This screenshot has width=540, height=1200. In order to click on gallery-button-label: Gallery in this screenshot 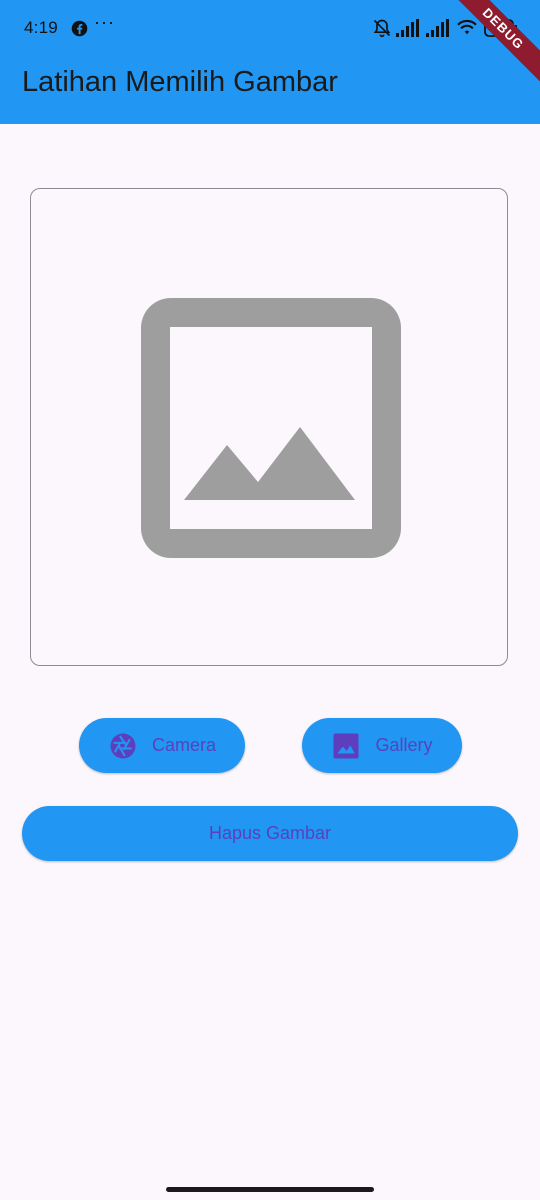, I will do `click(404, 745)`.